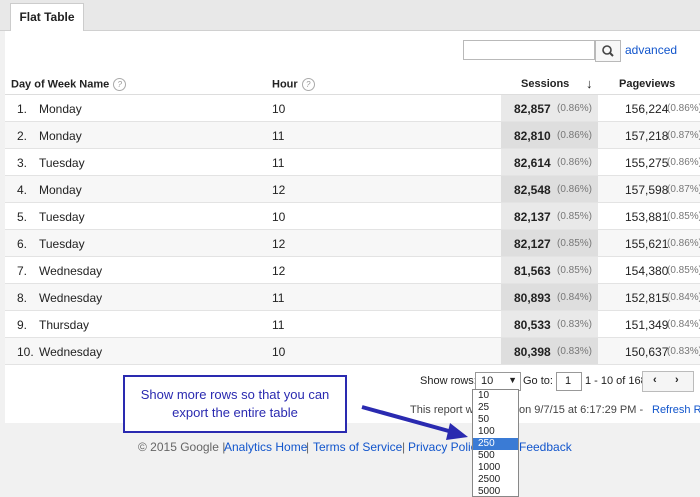 This screenshot has height=497, width=700. What do you see at coordinates (655, 380) in the screenshot?
I see `prev-page-icon: ‹` at bounding box center [655, 380].